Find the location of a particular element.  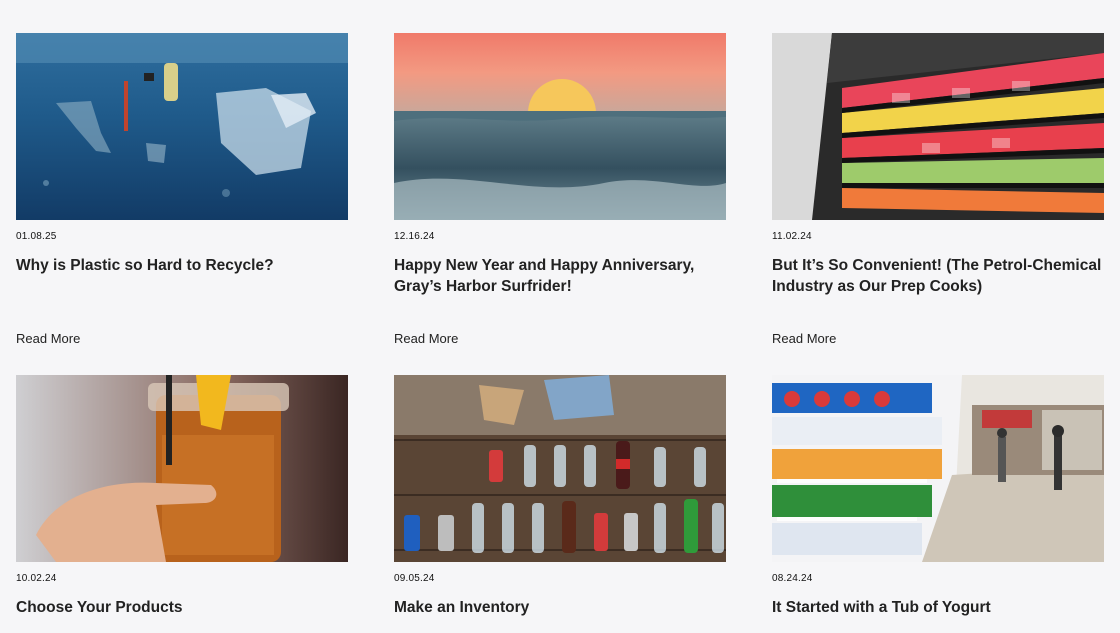

post-card: 10.02.24 Choose Your Products is located at coordinates (182, 496).